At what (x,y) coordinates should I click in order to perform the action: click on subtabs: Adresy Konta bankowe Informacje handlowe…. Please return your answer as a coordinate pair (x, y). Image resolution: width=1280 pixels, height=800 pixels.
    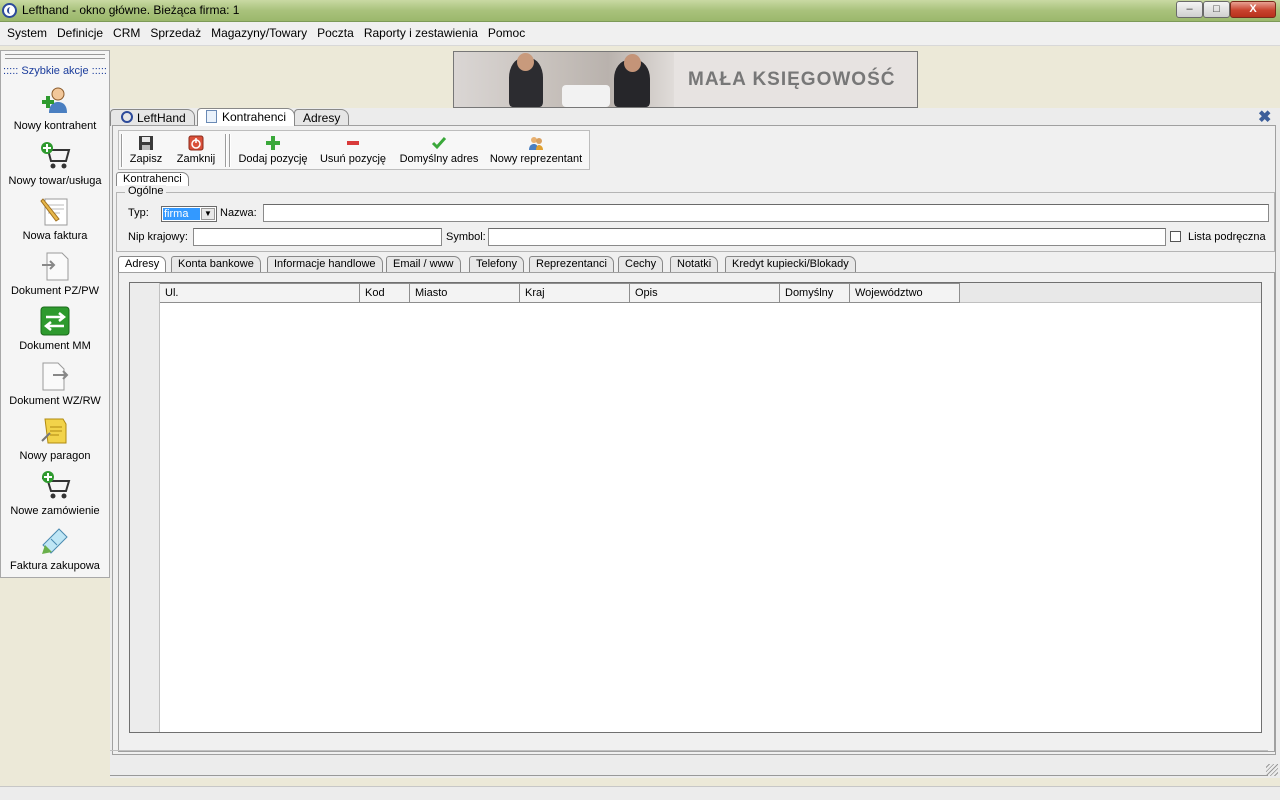
    Looking at the image, I should click on (695, 264).